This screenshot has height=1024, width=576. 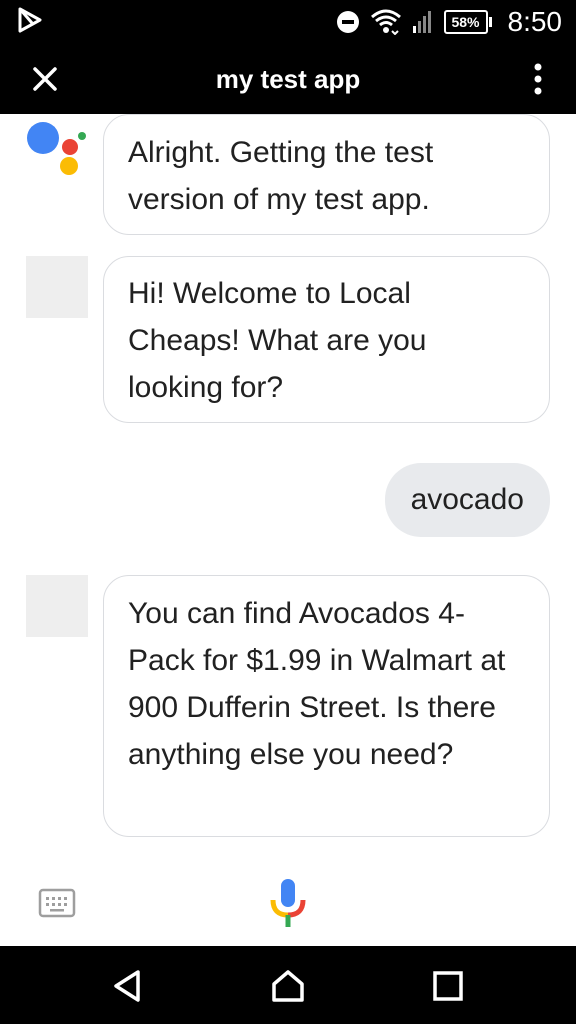 I want to click on microphone-icon, so click(x=288, y=903).